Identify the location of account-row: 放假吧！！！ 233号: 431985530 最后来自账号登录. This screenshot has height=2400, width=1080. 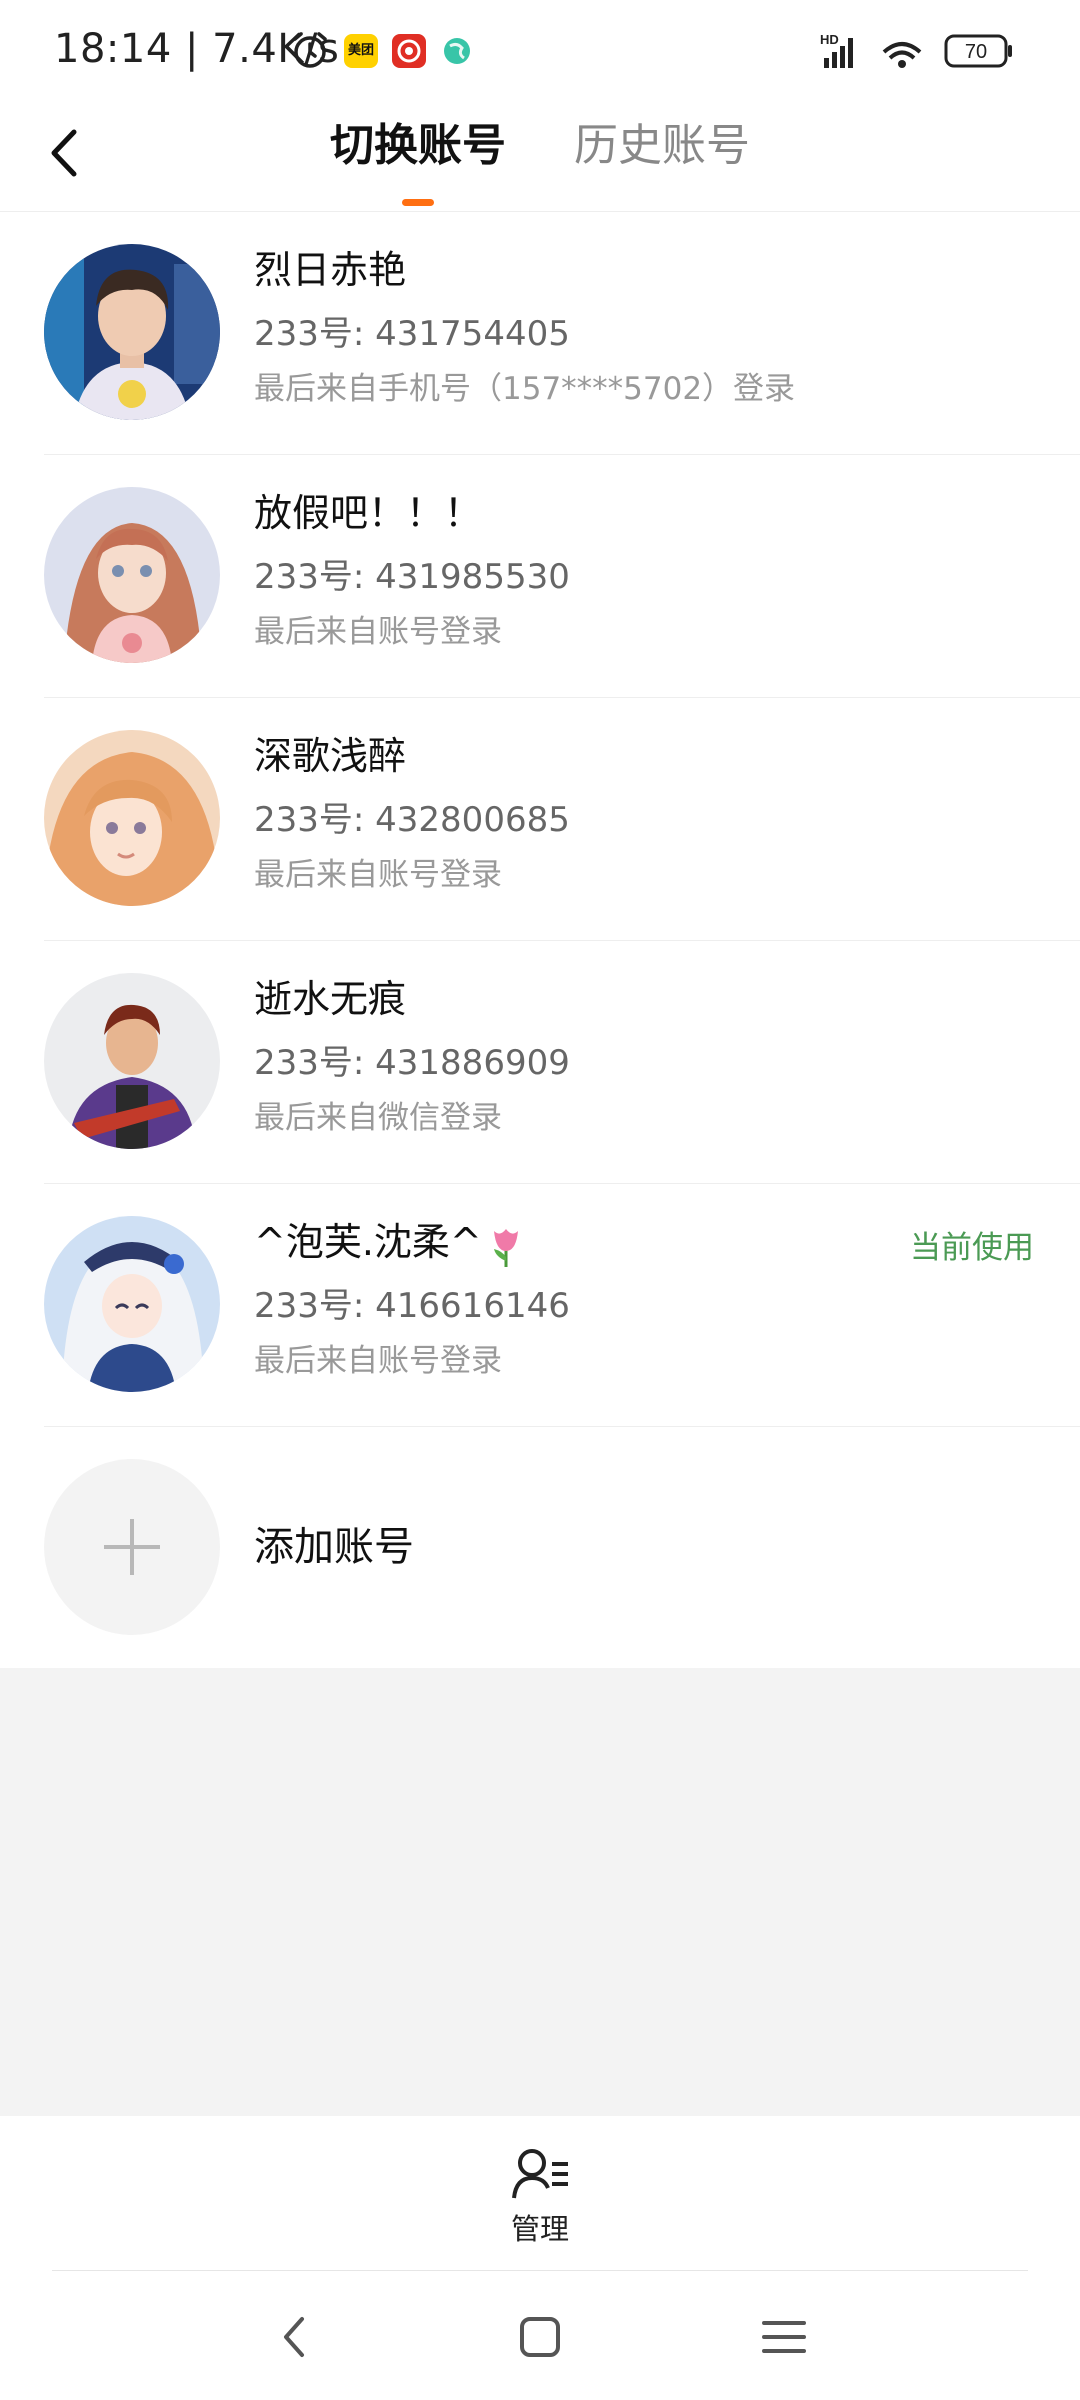
(562, 576).